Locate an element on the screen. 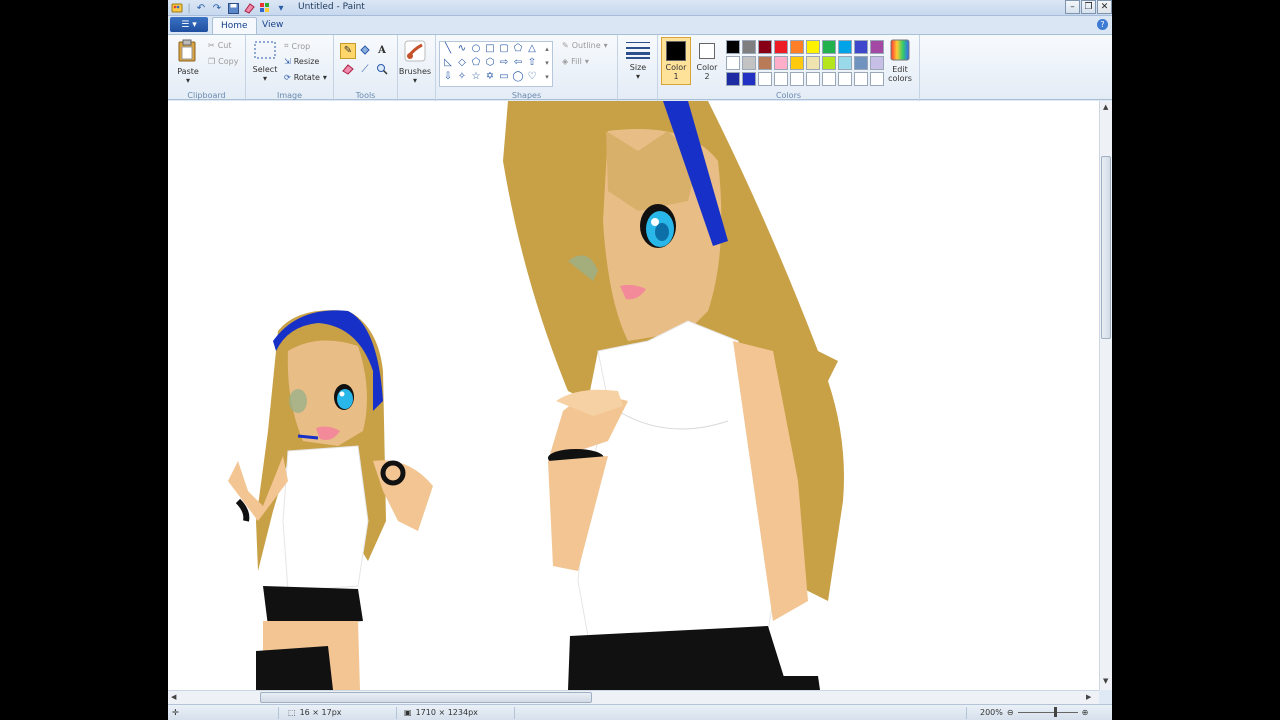 This screenshot has width=1280, height=720. zoom-slider-thumb is located at coordinates (1055, 712).